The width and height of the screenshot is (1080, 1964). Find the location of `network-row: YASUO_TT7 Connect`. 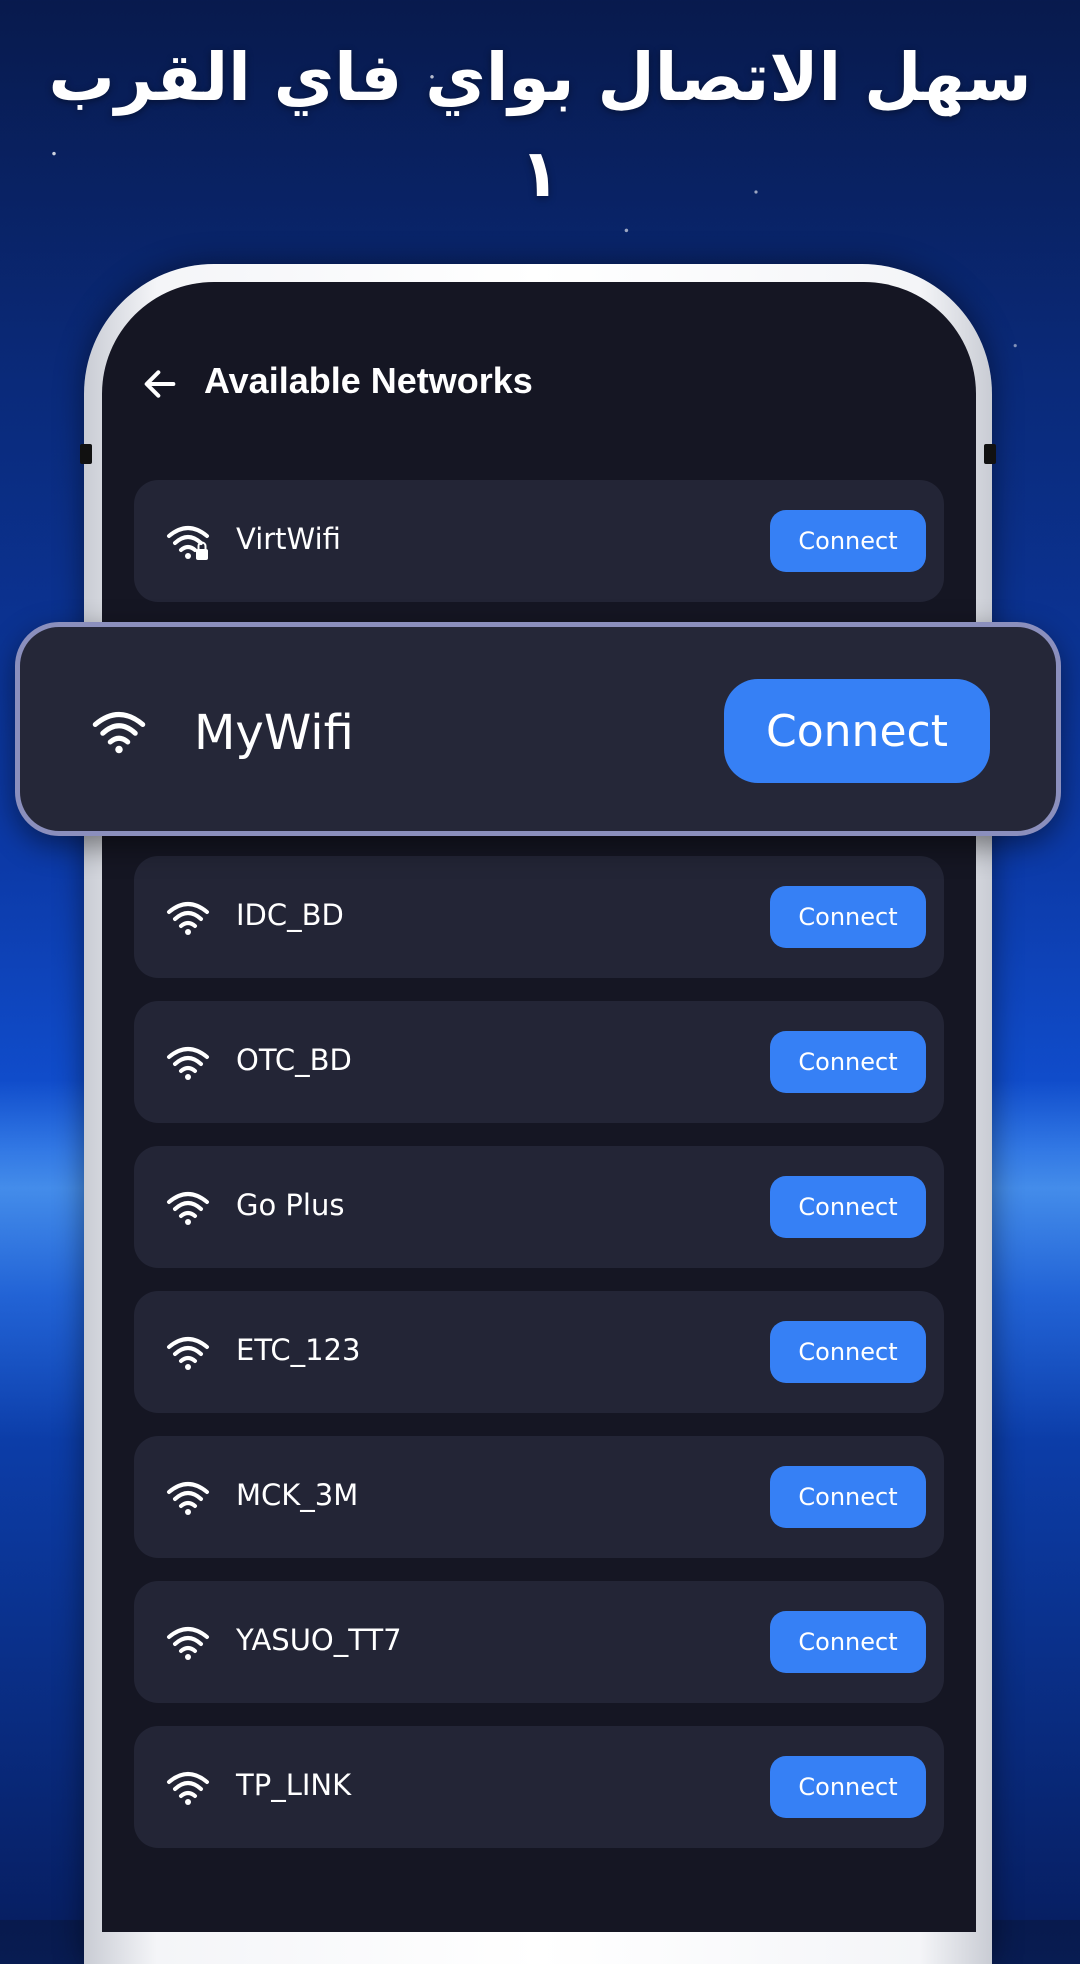

network-row: YASUO_TT7 Connect is located at coordinates (539, 1642).